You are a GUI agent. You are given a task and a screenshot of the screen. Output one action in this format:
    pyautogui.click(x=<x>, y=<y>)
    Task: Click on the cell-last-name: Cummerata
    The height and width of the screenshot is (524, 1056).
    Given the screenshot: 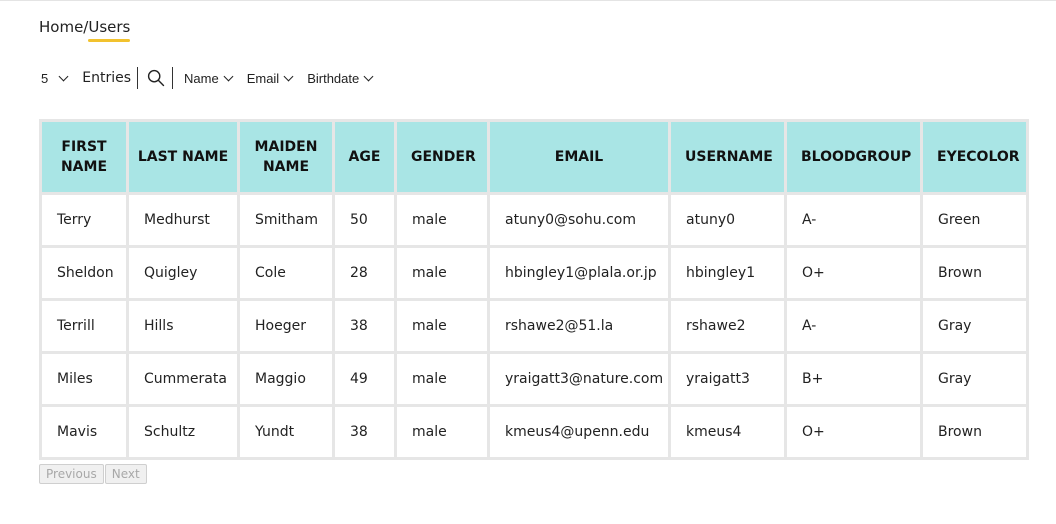 What is the action you would take?
    pyautogui.click(x=183, y=379)
    